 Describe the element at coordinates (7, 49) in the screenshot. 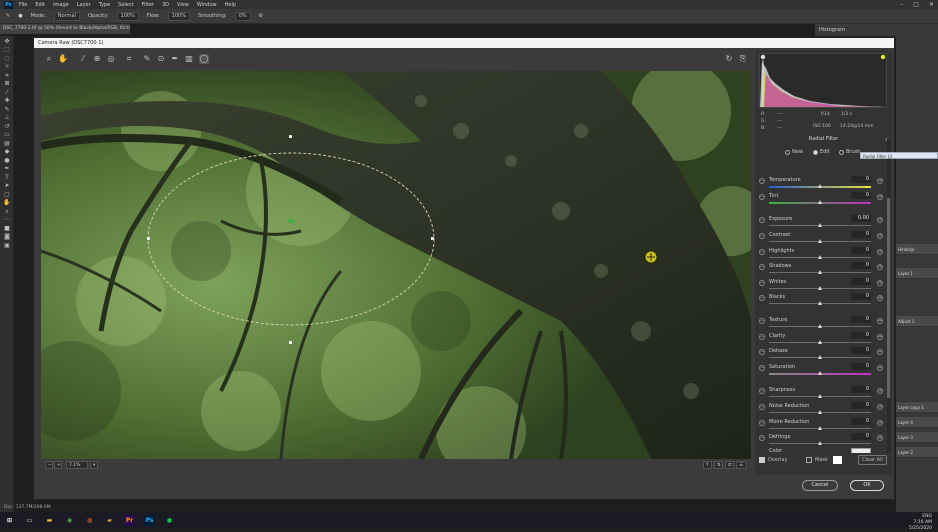

I see `marquee-tool-icon: ⬚` at that location.